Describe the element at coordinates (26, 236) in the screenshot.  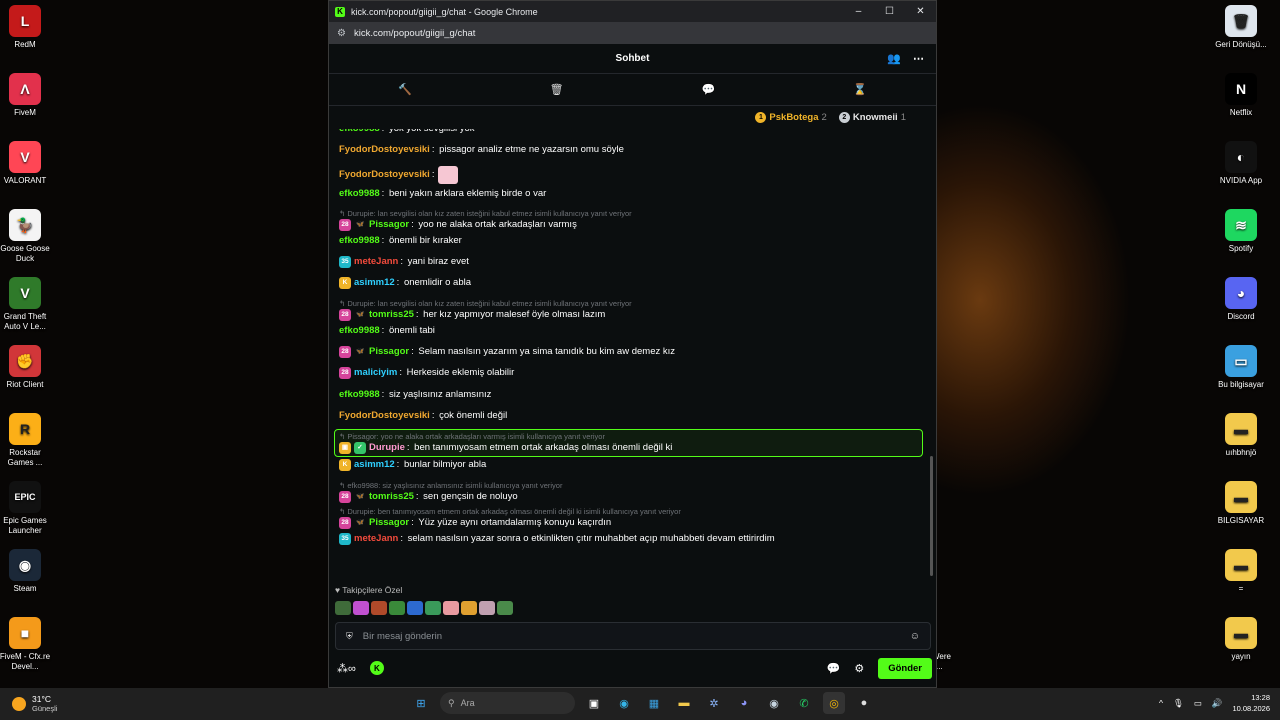
I see `desktop-icon-goose-goose-duck: 🦆 Goose Goose Duck` at that location.